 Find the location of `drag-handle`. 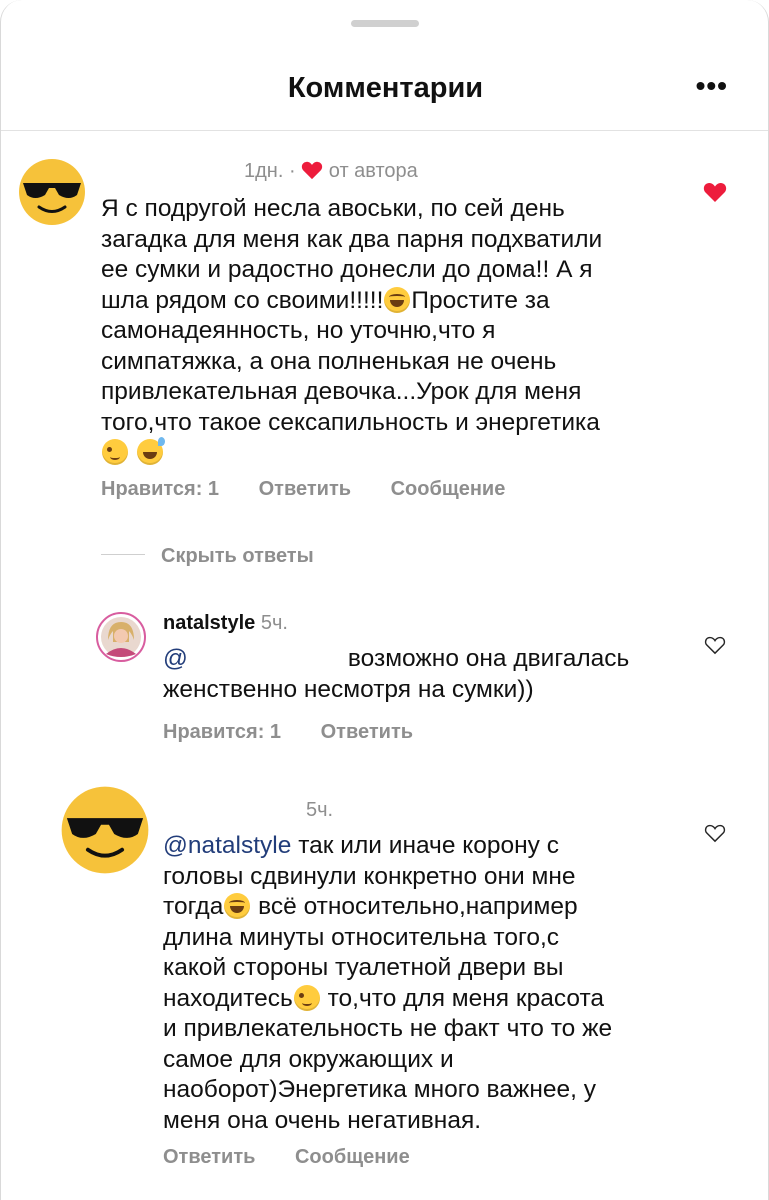

drag-handle is located at coordinates (385, 23).